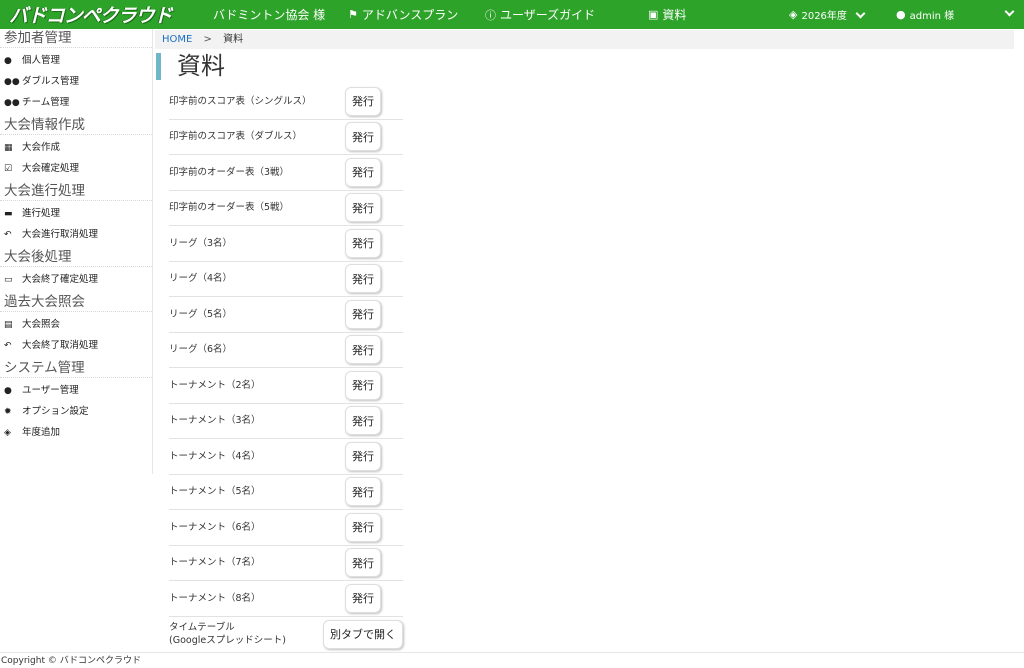 Image resolution: width=1024 pixels, height=668 pixels. Describe the element at coordinates (584, 39) in the screenshot. I see `breadcrumb: HOME > 資料` at that location.